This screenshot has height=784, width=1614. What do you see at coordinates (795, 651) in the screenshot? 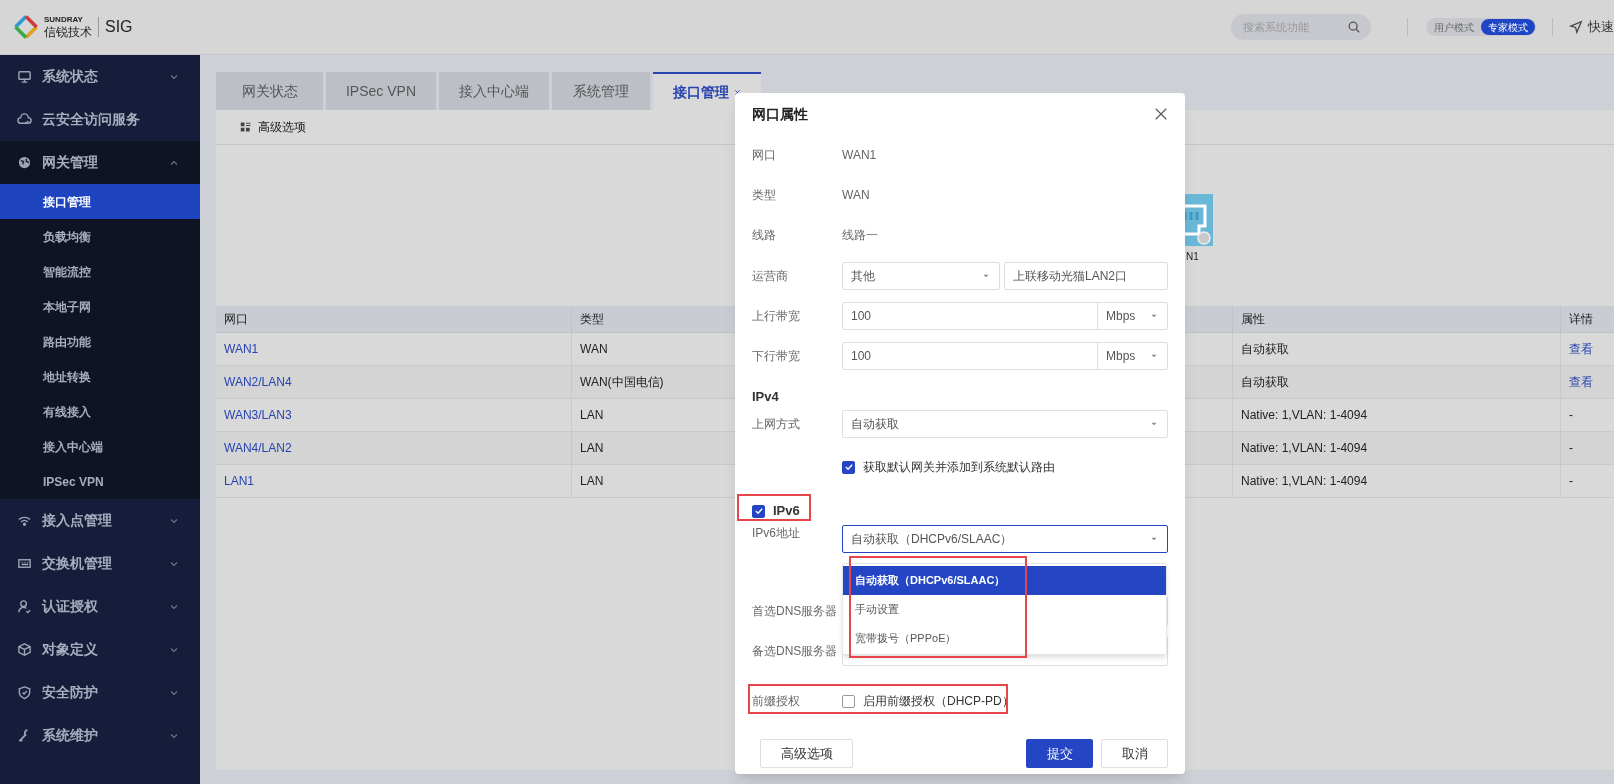
I see `field-label: 备选DNS服务器` at bounding box center [795, 651].